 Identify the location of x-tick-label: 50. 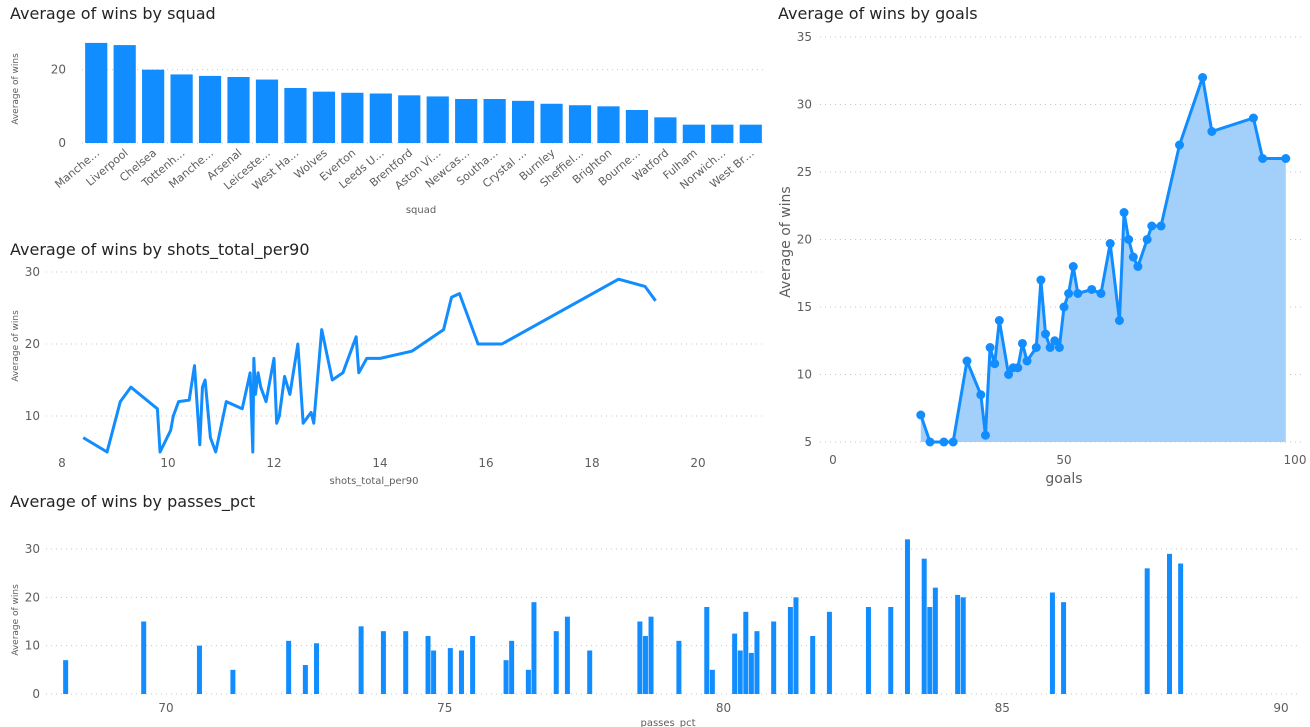
(1063, 460).